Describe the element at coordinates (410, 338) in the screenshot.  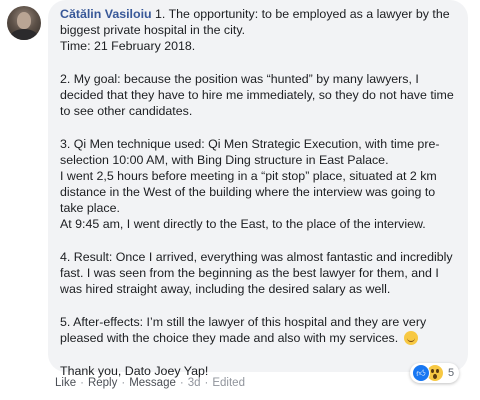
I see `smile-emoji-icon` at that location.